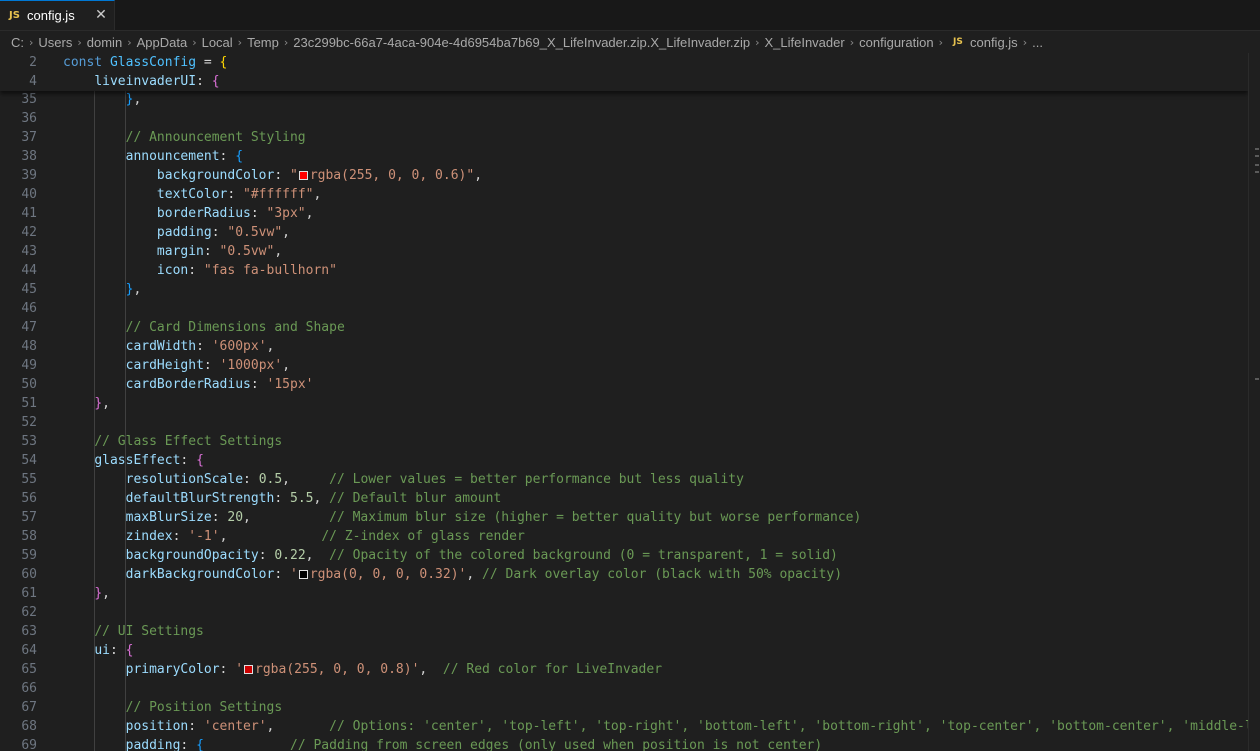 The image size is (1260, 751). Describe the element at coordinates (263, 42) in the screenshot. I see `breadcrumb-item: Temp` at that location.